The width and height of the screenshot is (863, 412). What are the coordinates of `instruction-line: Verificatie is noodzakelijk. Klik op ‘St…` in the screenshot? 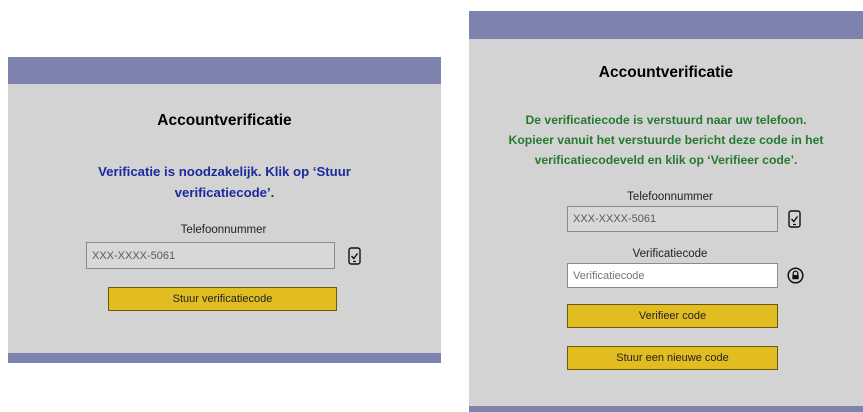 It's located at (224, 171).